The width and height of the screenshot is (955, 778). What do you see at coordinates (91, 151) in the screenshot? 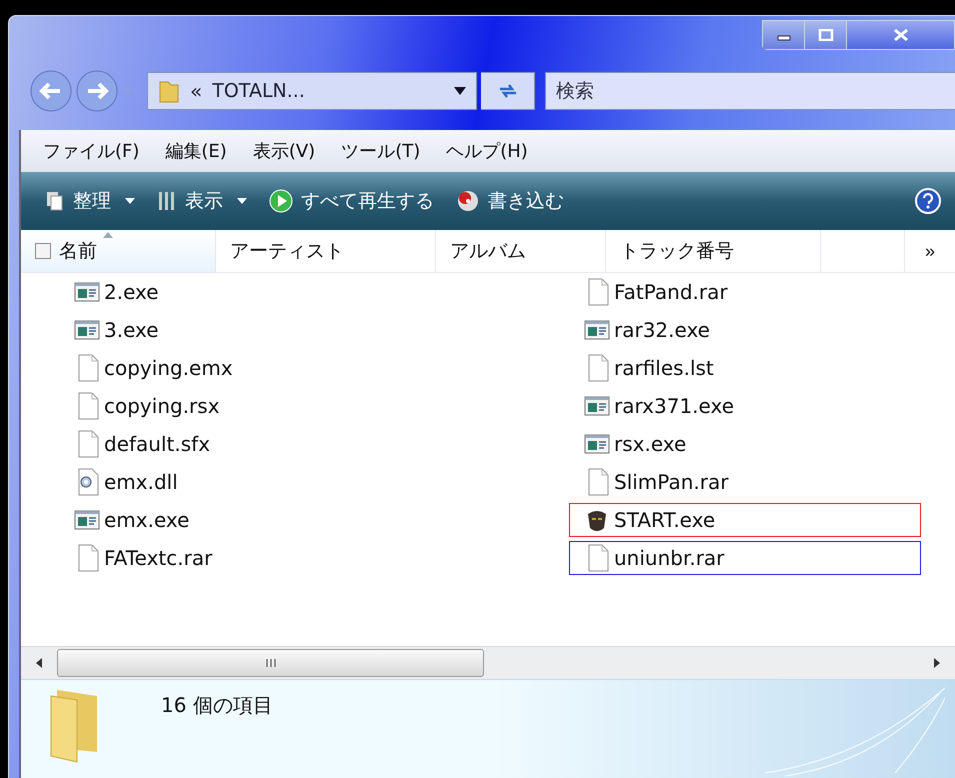
I see `menu-item: ファイル(F)` at bounding box center [91, 151].